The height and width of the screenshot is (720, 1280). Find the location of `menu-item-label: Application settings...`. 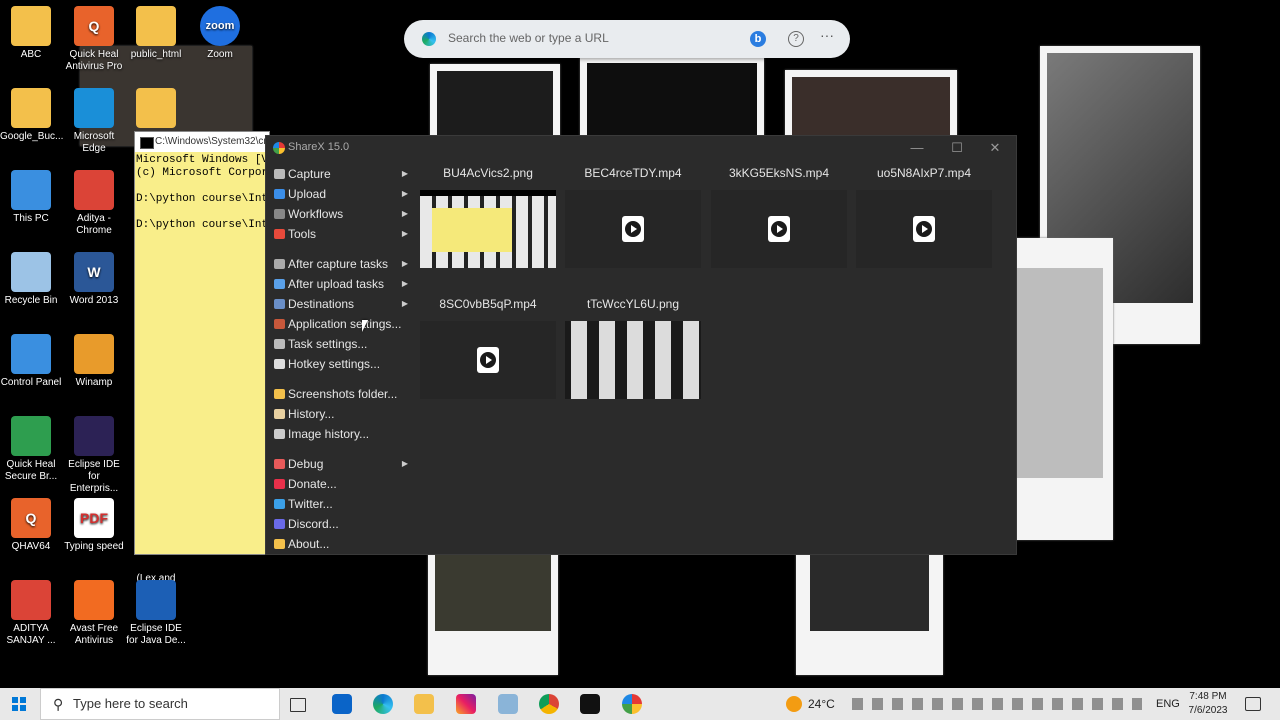

menu-item-label: Application settings... is located at coordinates (345, 324).